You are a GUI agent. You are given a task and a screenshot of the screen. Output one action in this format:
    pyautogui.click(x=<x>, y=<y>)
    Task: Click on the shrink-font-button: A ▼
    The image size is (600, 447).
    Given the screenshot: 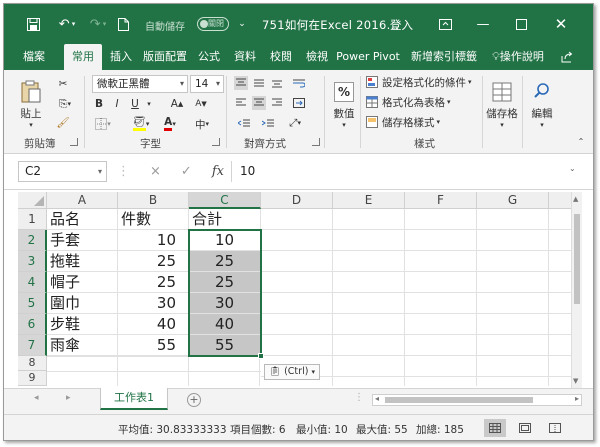 What is the action you would take?
    pyautogui.click(x=201, y=104)
    